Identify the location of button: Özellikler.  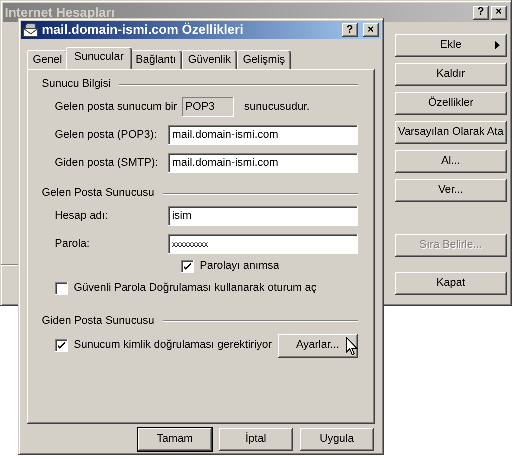
(451, 103).